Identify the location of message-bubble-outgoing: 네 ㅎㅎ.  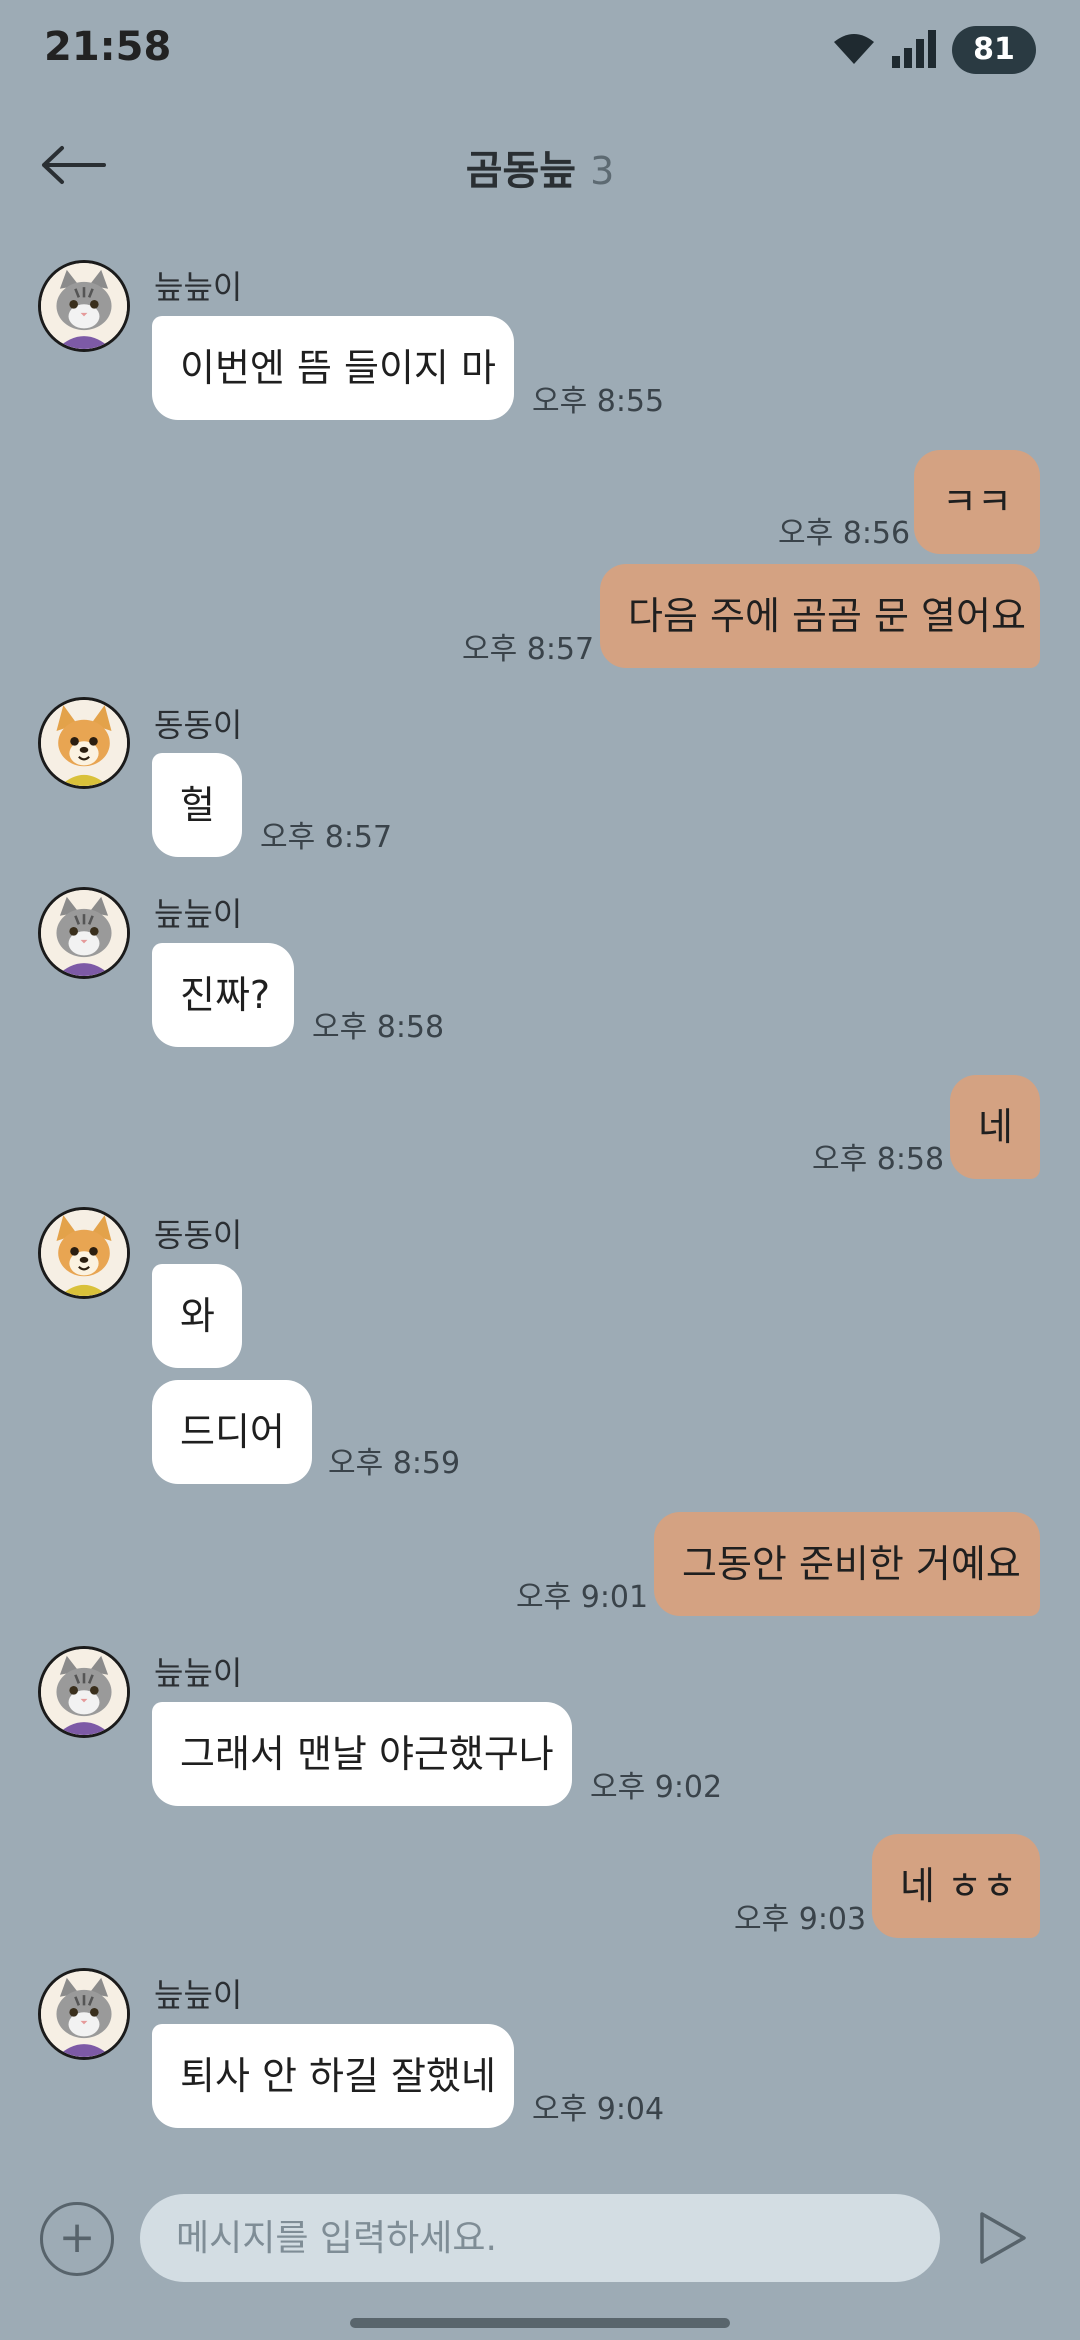
(956, 1886).